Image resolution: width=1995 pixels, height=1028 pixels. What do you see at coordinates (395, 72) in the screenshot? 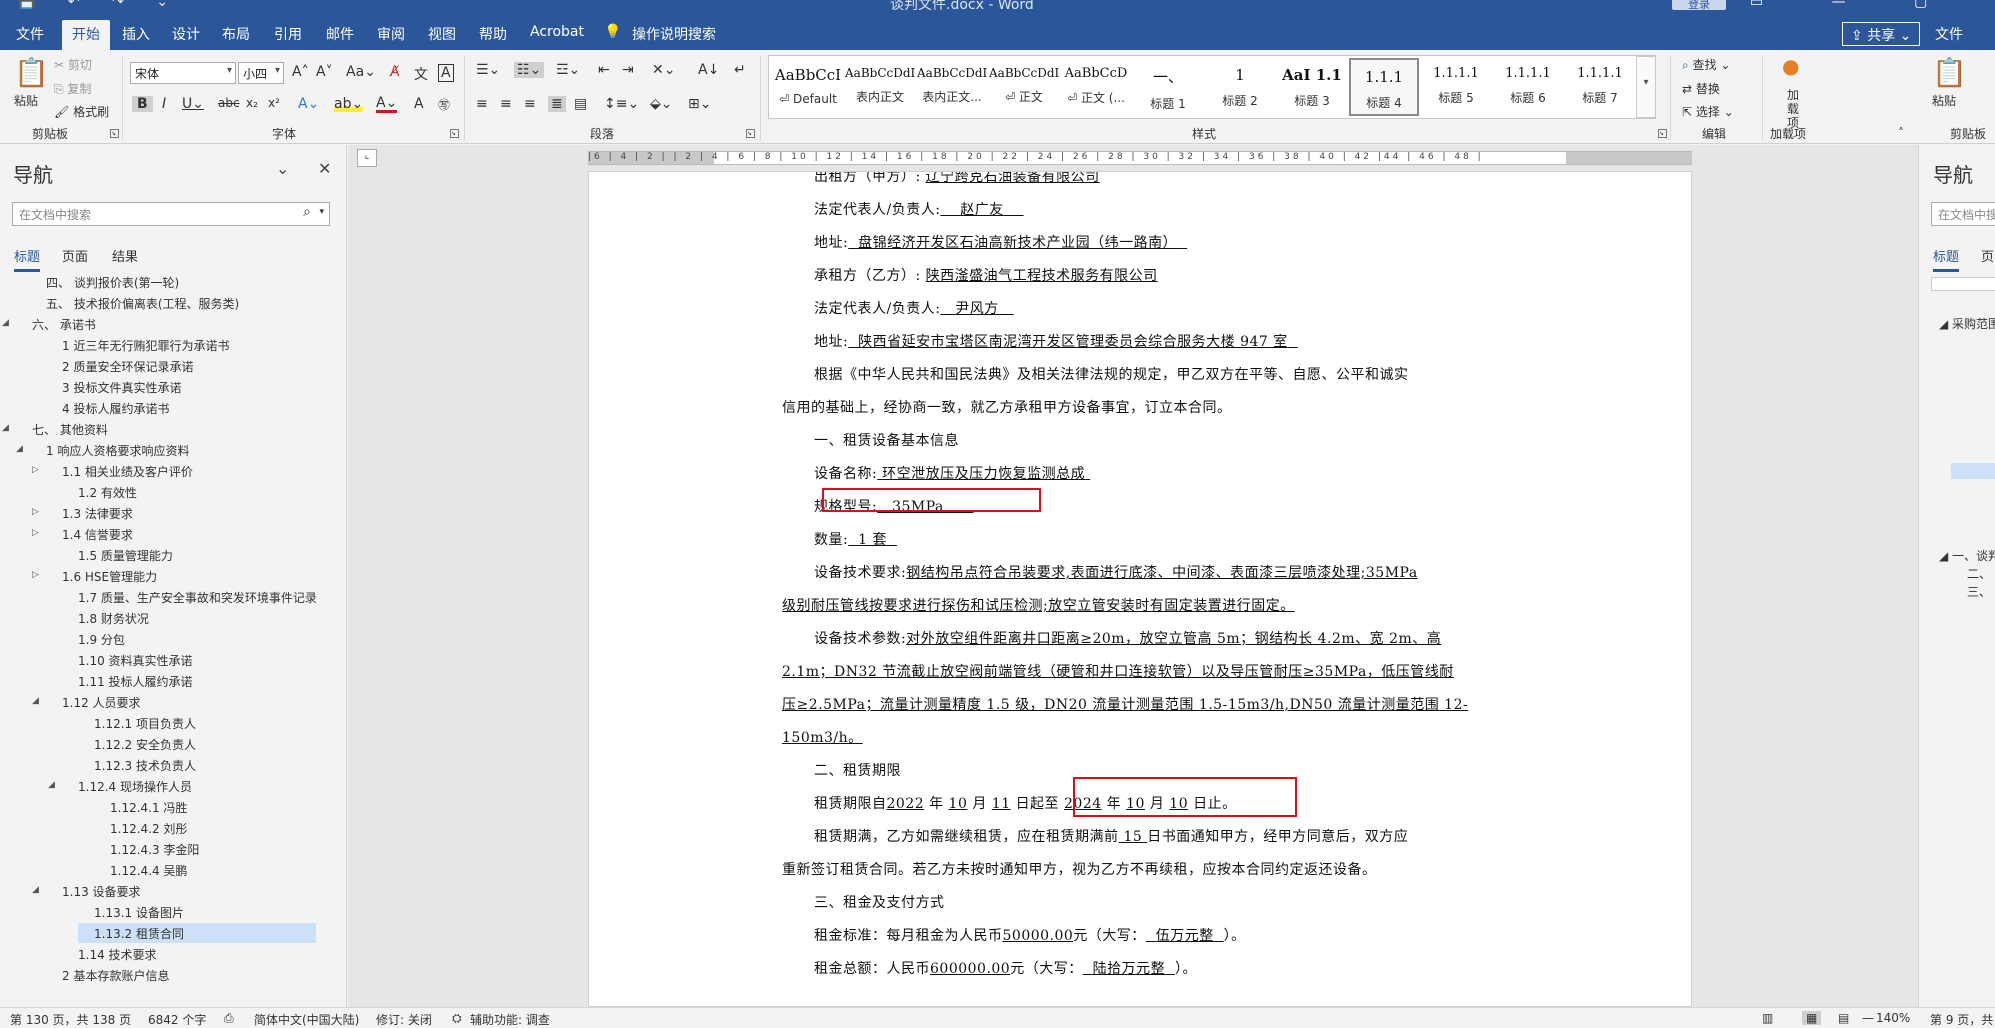
I see `clear-formatting-icon: A̸` at bounding box center [395, 72].